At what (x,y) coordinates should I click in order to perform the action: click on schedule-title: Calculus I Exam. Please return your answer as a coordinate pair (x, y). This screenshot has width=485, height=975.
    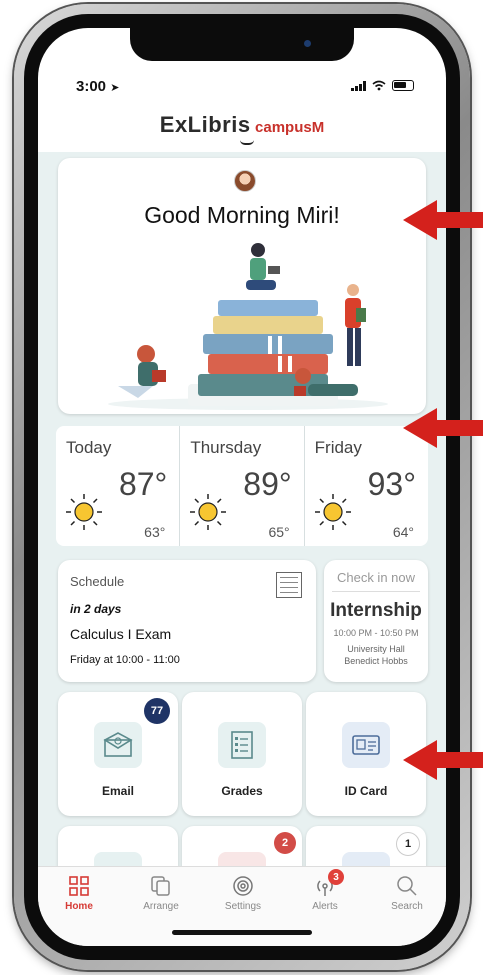
    Looking at the image, I should click on (121, 634).